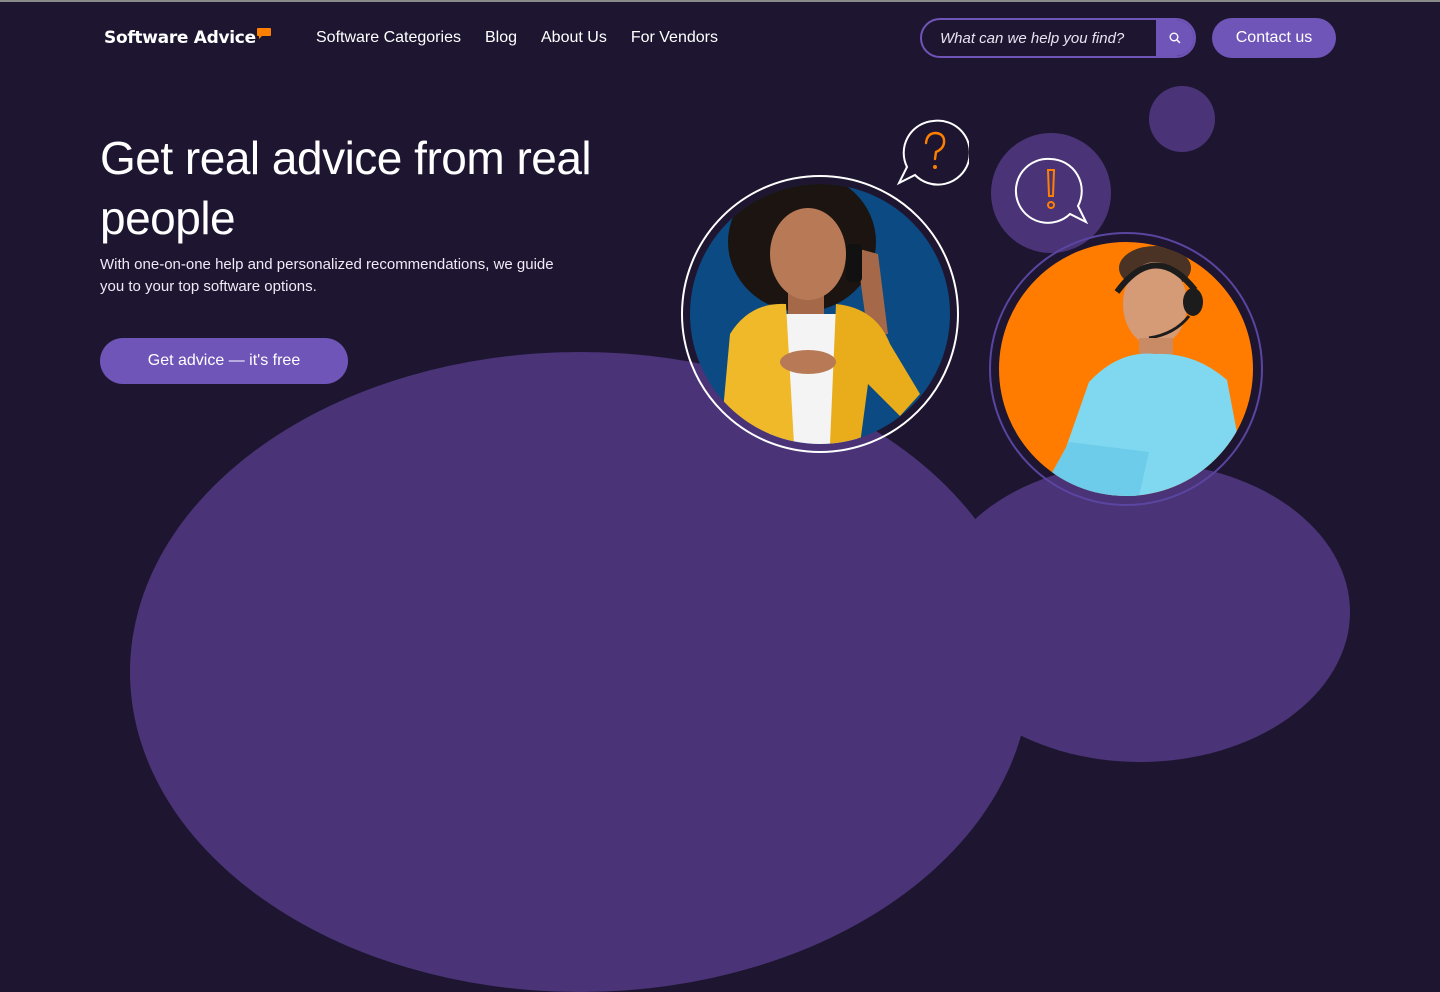 This screenshot has width=1440, height=992. What do you see at coordinates (1140, 612) in the screenshot?
I see `background-hill-right` at bounding box center [1140, 612].